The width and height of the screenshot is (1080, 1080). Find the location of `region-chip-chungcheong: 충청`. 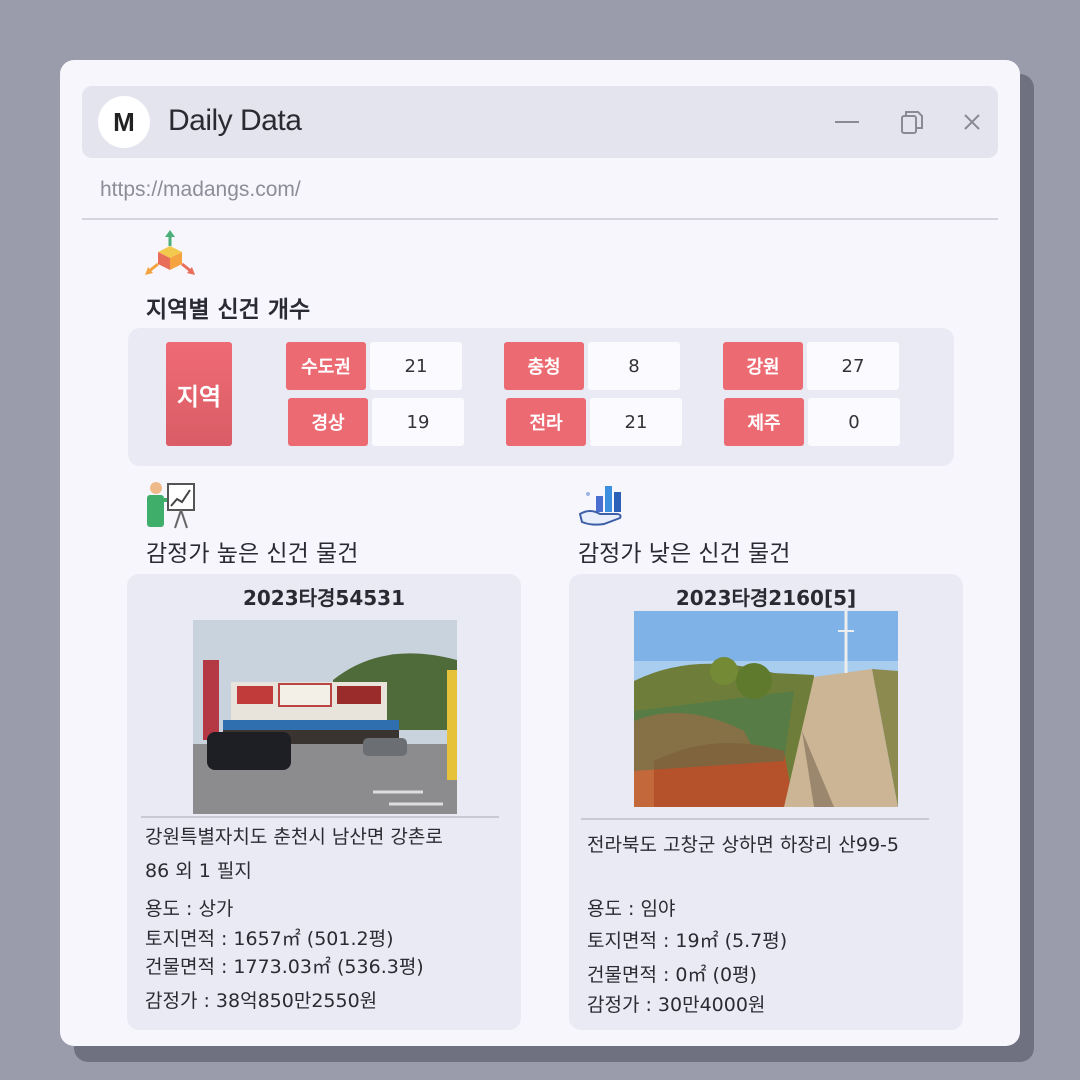

region-chip-chungcheong: 충청 is located at coordinates (544, 366).